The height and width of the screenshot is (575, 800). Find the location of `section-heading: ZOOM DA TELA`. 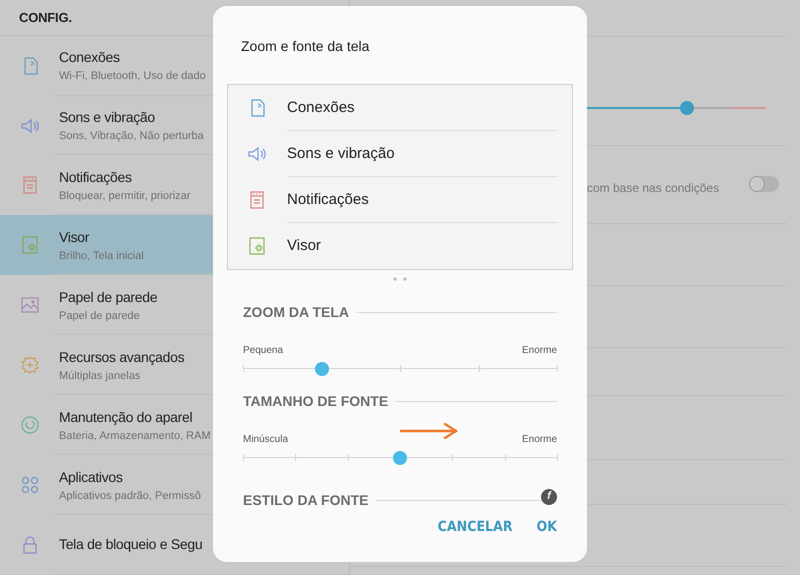

section-heading: ZOOM DA TELA is located at coordinates (296, 312).